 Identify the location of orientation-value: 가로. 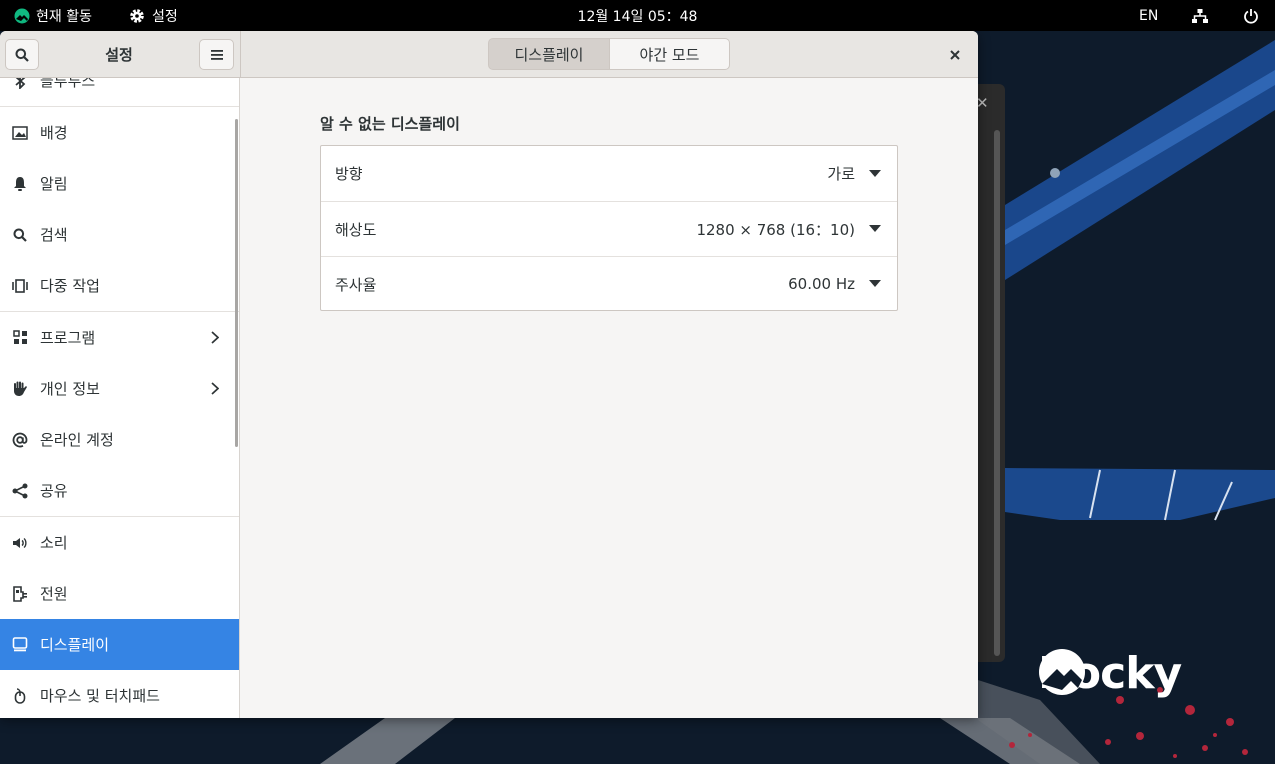
(841, 174).